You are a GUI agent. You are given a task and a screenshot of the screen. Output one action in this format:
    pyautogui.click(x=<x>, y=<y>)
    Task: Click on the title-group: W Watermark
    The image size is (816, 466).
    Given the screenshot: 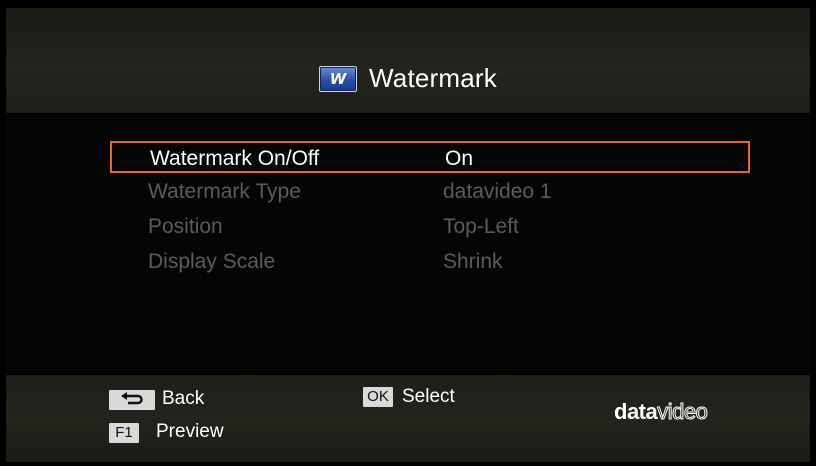 What is the action you would take?
    pyautogui.click(x=408, y=78)
    